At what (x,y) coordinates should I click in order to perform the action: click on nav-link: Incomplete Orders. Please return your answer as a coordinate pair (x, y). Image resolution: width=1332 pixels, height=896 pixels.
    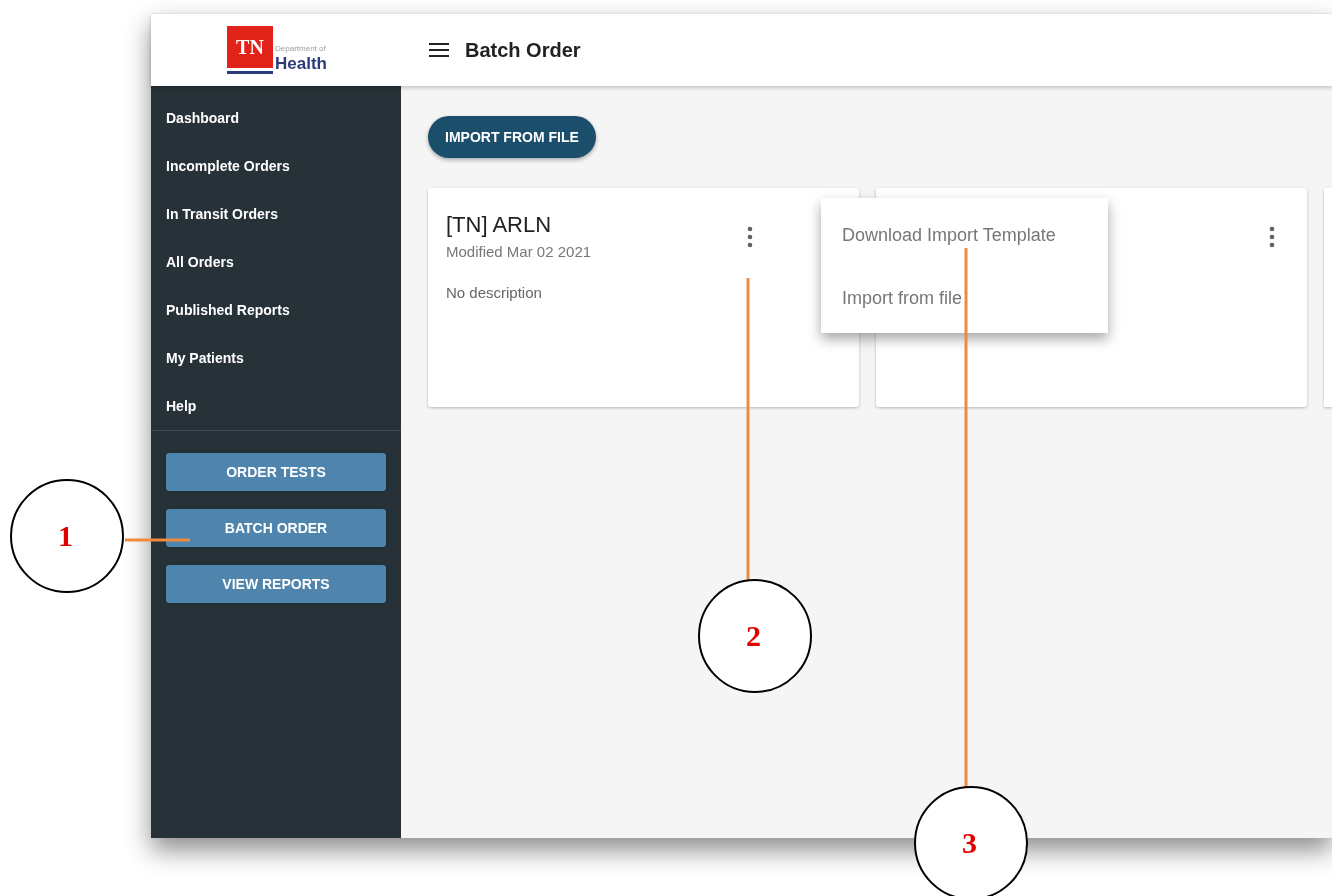
    Looking at the image, I should click on (228, 166).